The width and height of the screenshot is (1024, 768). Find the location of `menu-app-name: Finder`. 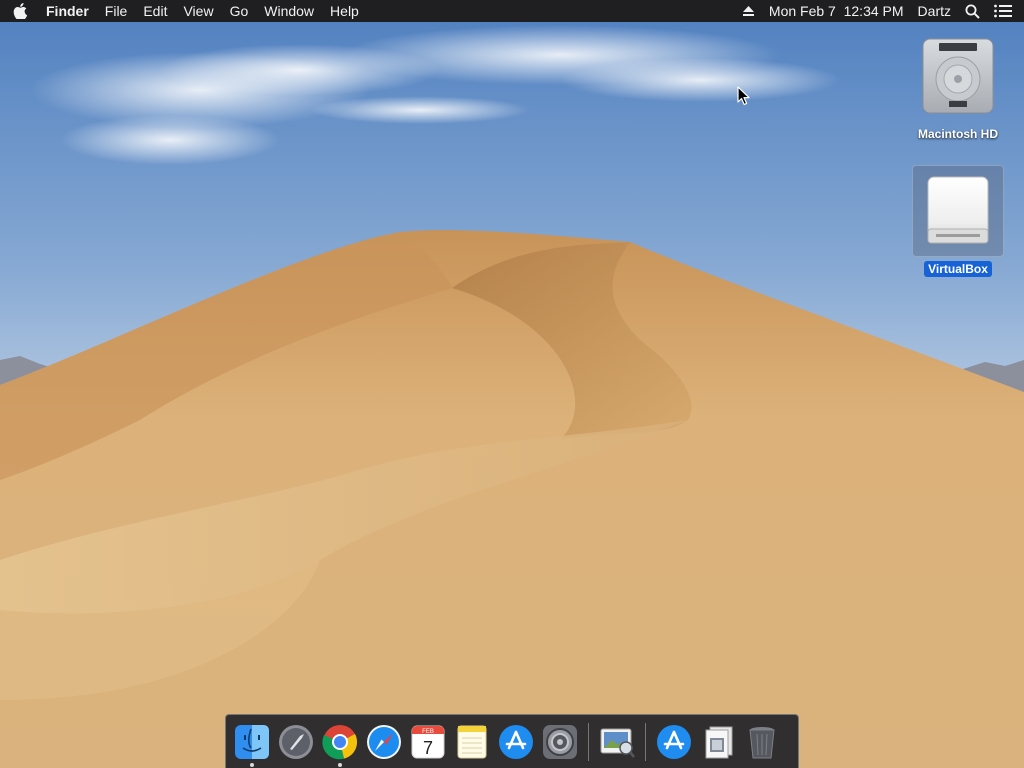

menu-app-name: Finder is located at coordinates (68, 11).